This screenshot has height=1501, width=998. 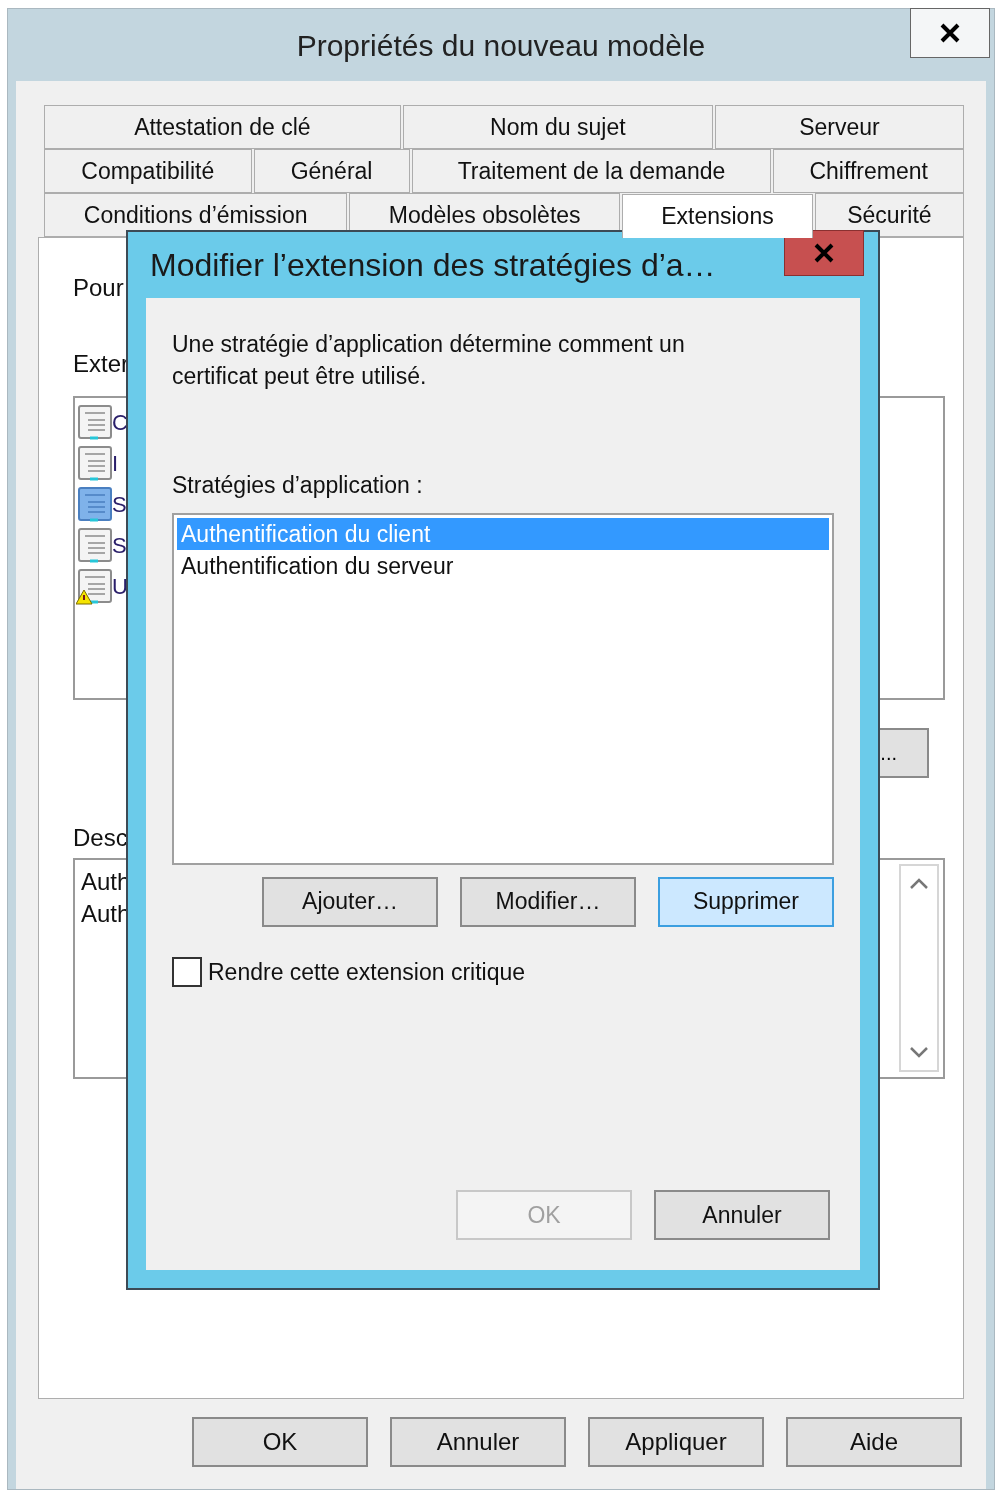 What do you see at coordinates (874, 1442) in the screenshot?
I see `dialog-button: Aide` at bounding box center [874, 1442].